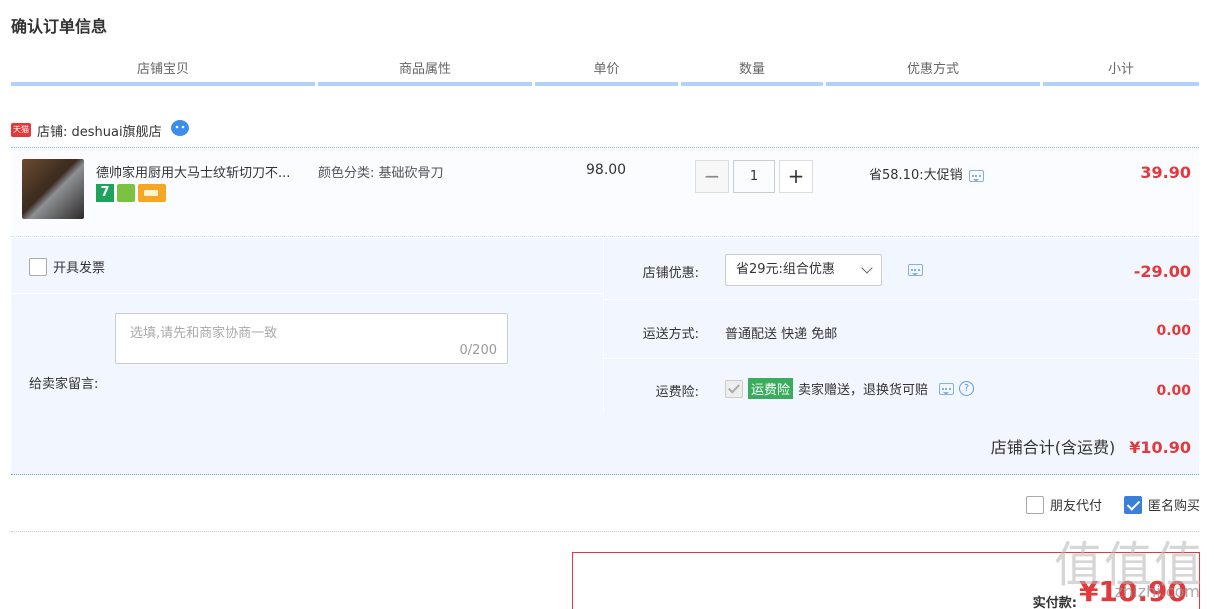 Image resolution: width=1214 pixels, height=609 pixels. What do you see at coordinates (781, 334) in the screenshot?
I see `shipping-method: 普通配送 快递 免邮` at bounding box center [781, 334].